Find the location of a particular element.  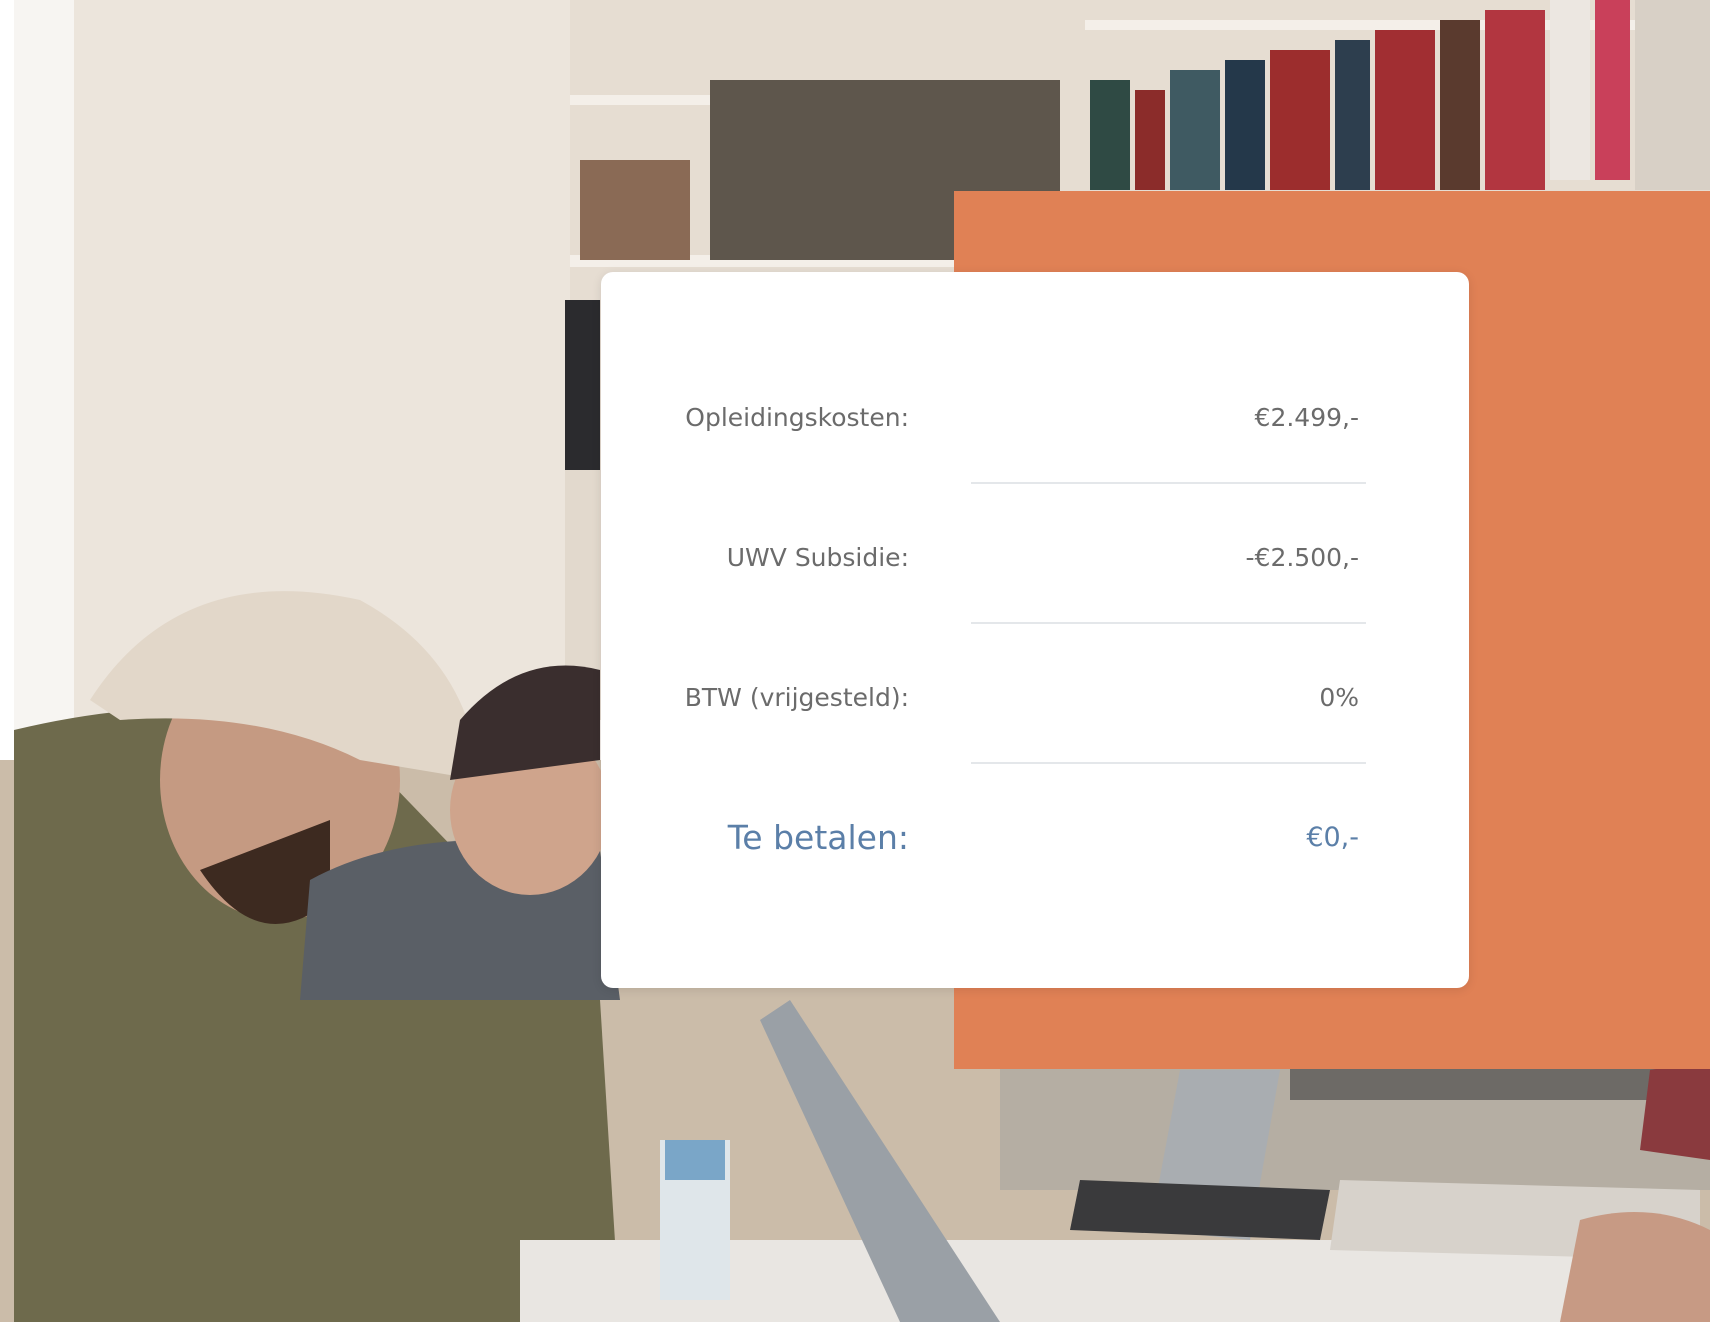

pricing-row-uwv-subsidy: UWV Subsidie: -€2.500,- is located at coordinates (1035, 576).